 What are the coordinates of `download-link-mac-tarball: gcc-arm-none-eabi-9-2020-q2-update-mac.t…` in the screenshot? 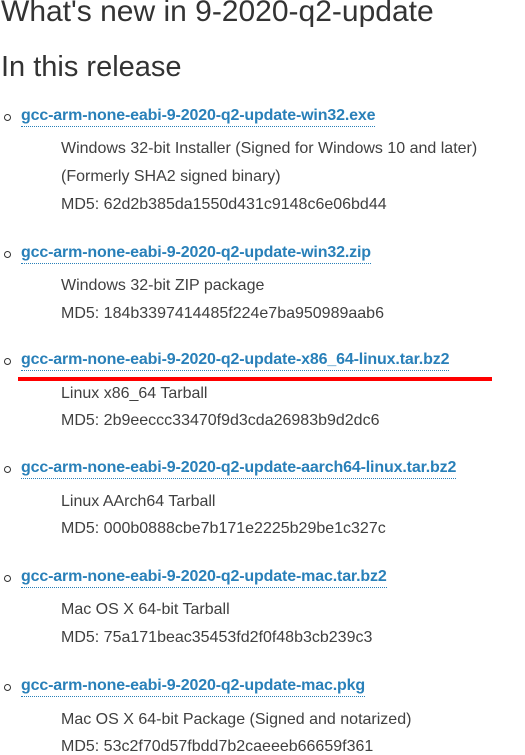 It's located at (204, 577).